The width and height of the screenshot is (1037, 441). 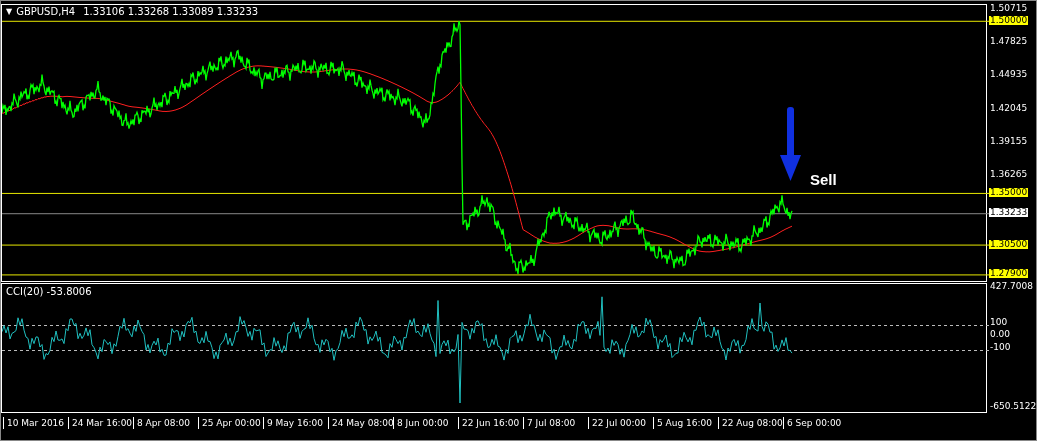 I want to click on price-label: 1.50000, so click(x=1009, y=20).